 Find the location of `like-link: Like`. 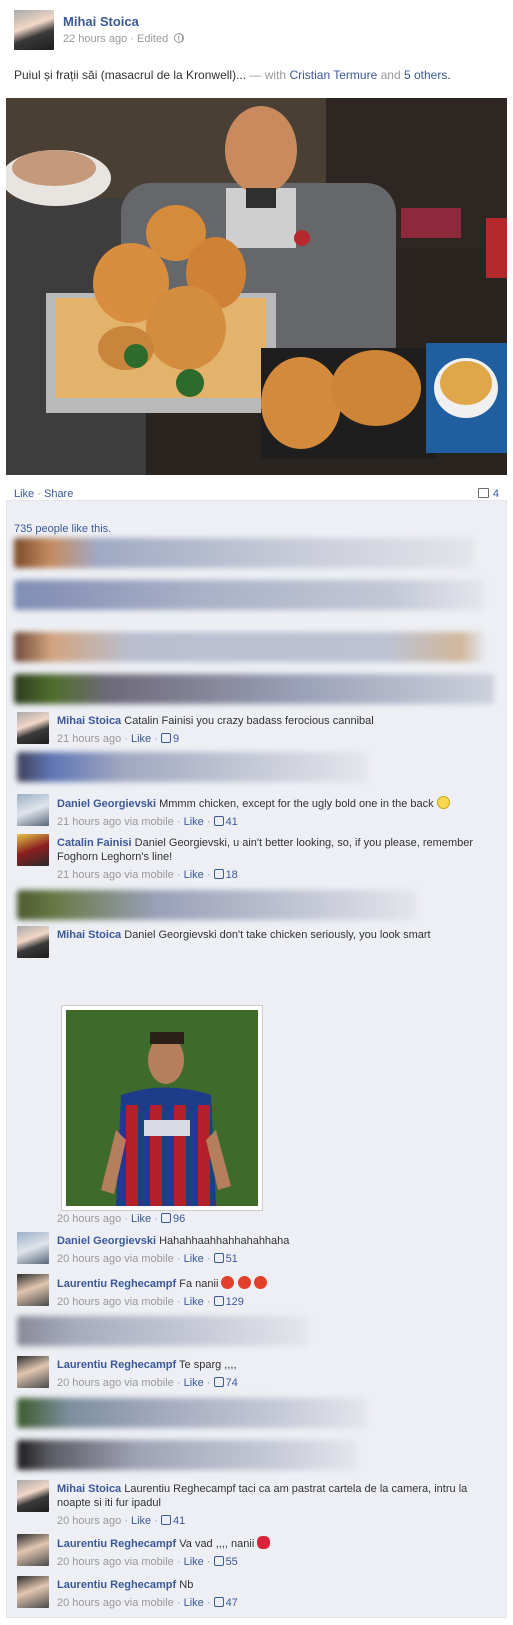

like-link: Like is located at coordinates (24, 494).